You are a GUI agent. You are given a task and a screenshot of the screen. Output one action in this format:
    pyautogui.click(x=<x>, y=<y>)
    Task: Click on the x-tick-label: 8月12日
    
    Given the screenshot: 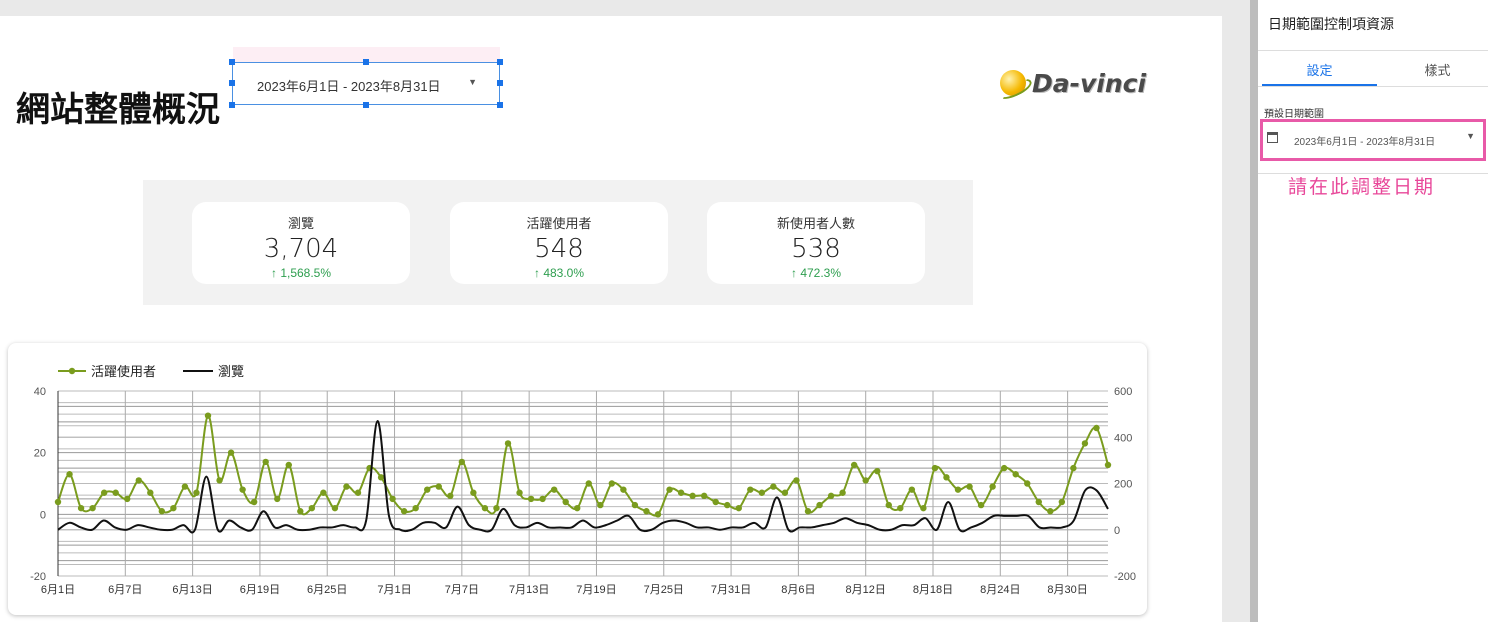 What is the action you would take?
    pyautogui.click(x=866, y=590)
    